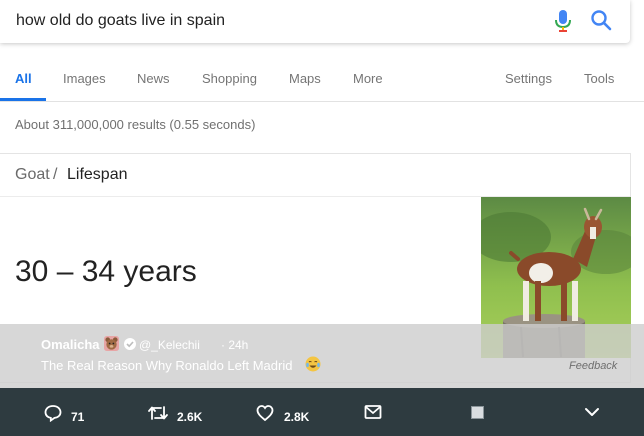  What do you see at coordinates (599, 78) in the screenshot?
I see `tab-tools: Tools` at bounding box center [599, 78].